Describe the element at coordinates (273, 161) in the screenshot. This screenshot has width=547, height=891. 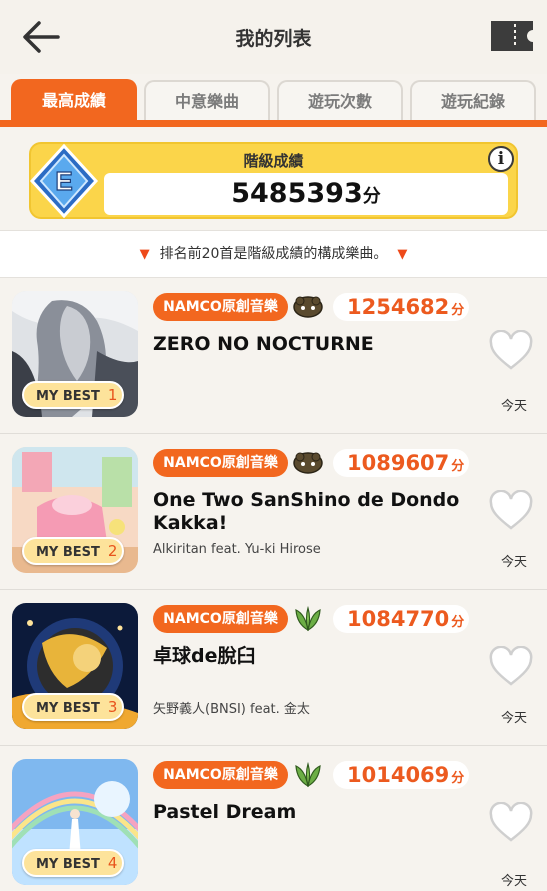
I see `rank-label: 階級成績` at that location.